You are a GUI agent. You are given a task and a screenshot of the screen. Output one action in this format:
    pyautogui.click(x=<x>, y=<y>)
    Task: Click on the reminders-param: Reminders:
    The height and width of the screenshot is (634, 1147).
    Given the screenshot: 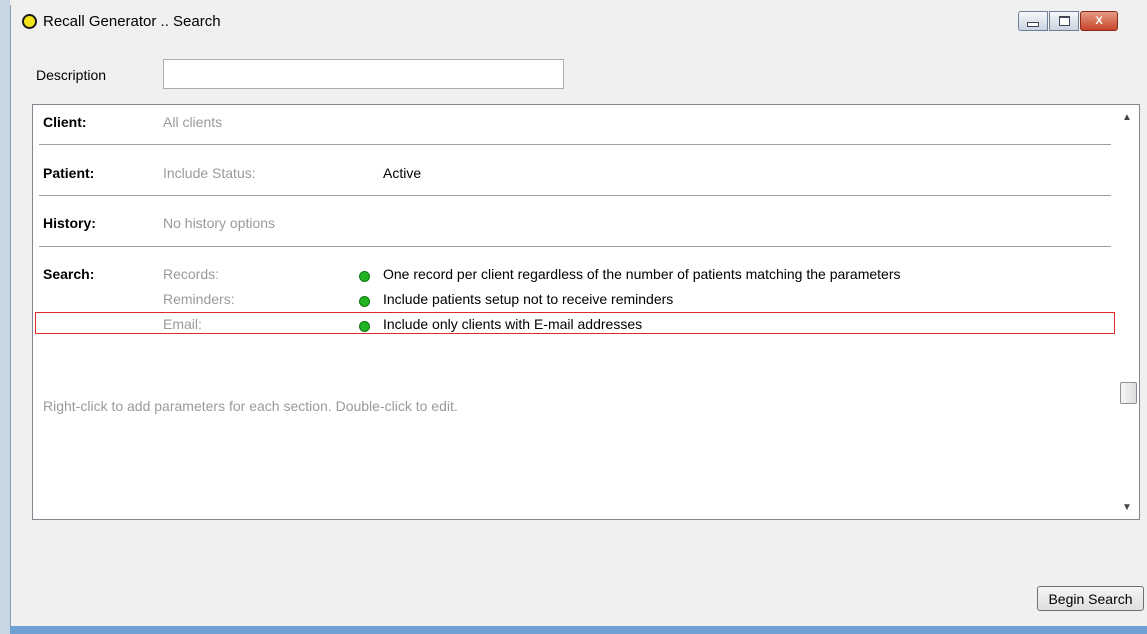 What is the action you would take?
    pyautogui.click(x=199, y=299)
    